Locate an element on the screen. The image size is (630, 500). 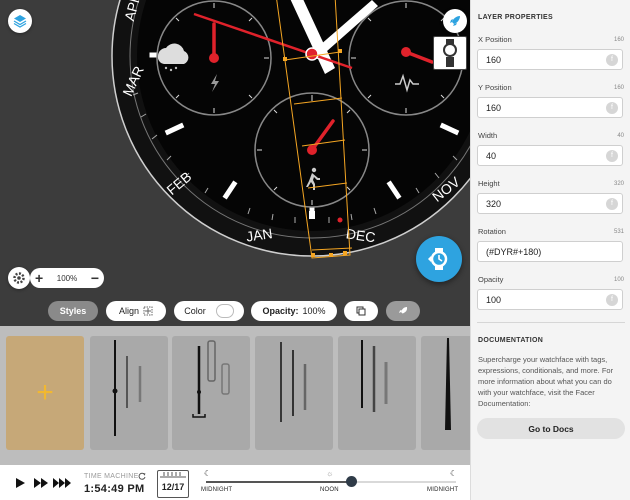
date-picker: 12/17 is located at coordinates (173, 484).